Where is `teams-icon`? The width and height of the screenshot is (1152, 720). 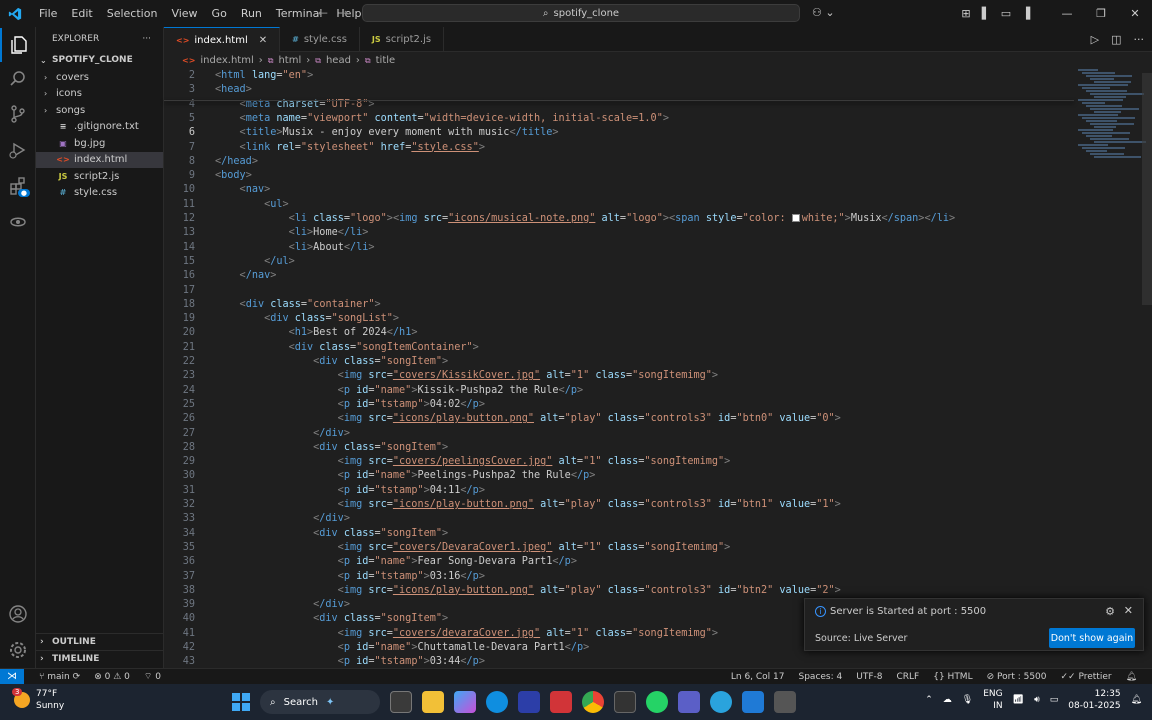
teams-icon is located at coordinates (689, 702).